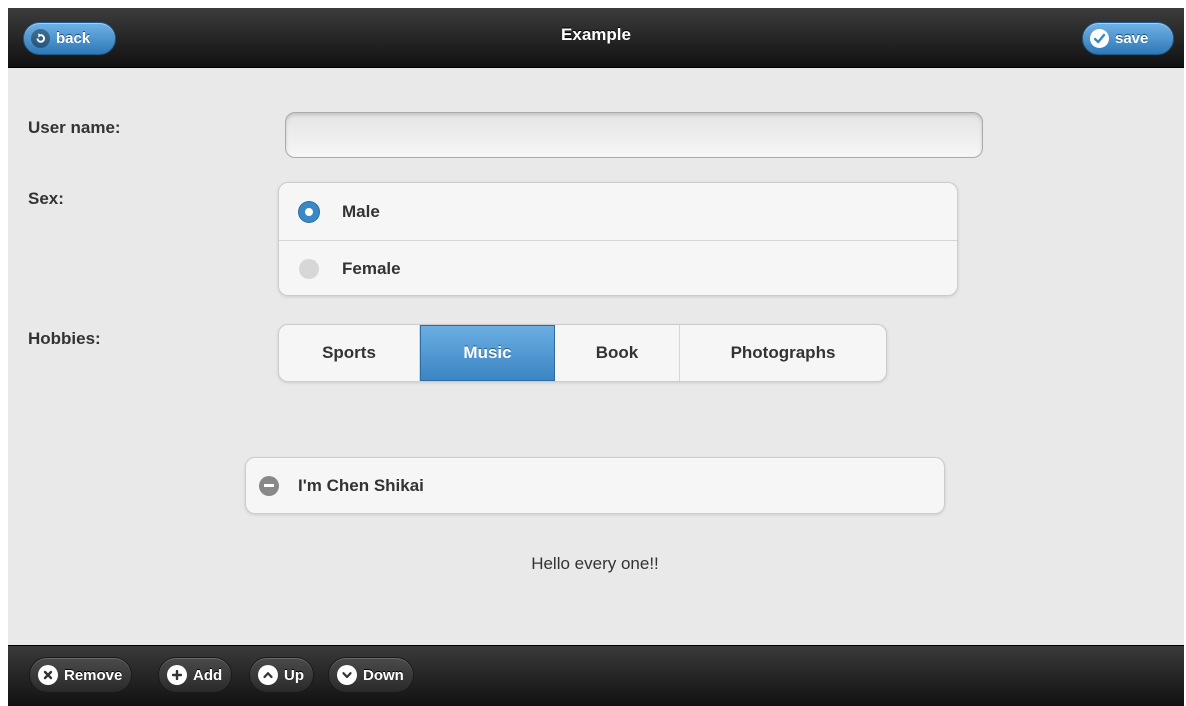 Image resolution: width=1186 pixels, height=706 pixels. Describe the element at coordinates (595, 563) in the screenshot. I see `collapsible-content: Hello every one!!` at that location.